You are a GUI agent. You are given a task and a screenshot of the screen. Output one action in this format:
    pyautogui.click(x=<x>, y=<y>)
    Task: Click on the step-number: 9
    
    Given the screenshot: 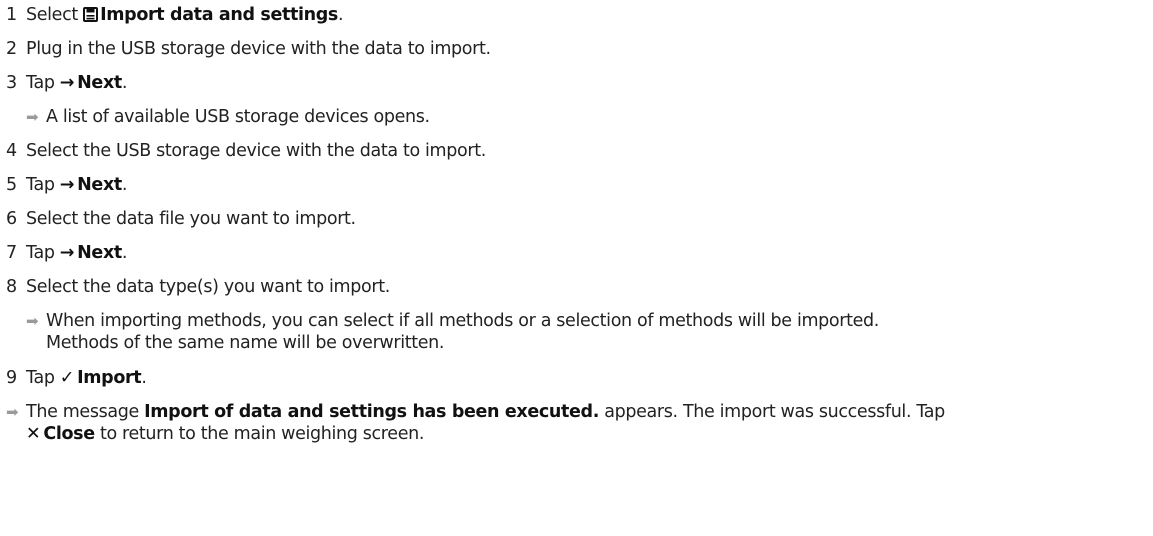 What is the action you would take?
    pyautogui.click(x=11, y=378)
    